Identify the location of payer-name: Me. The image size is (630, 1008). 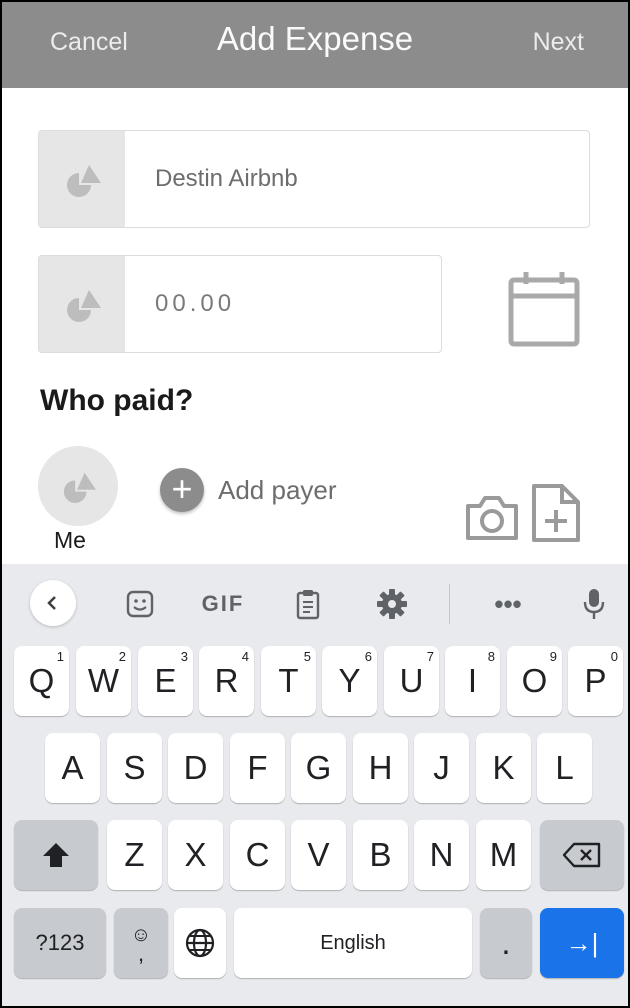
(70, 540).